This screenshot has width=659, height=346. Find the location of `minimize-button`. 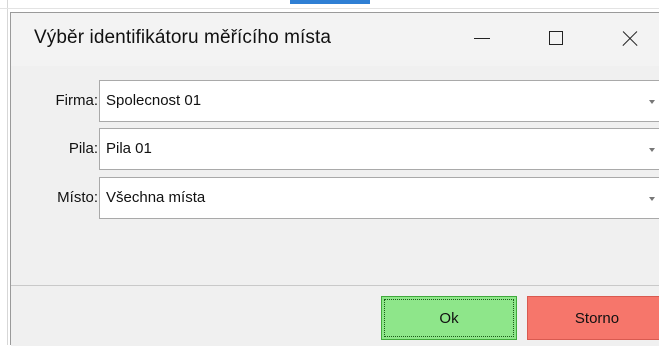

minimize-button is located at coordinates (482, 38).